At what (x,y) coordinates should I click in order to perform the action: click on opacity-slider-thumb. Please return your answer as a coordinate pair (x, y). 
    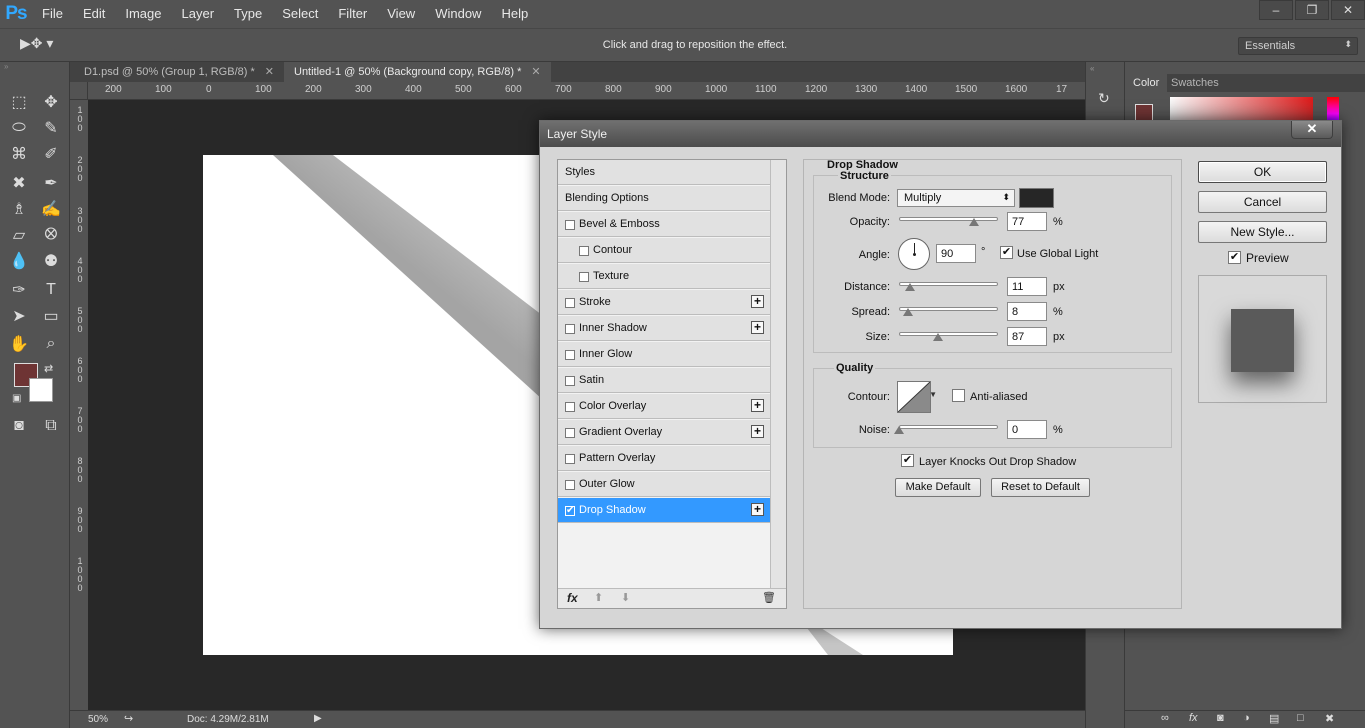
    Looking at the image, I should click on (974, 222).